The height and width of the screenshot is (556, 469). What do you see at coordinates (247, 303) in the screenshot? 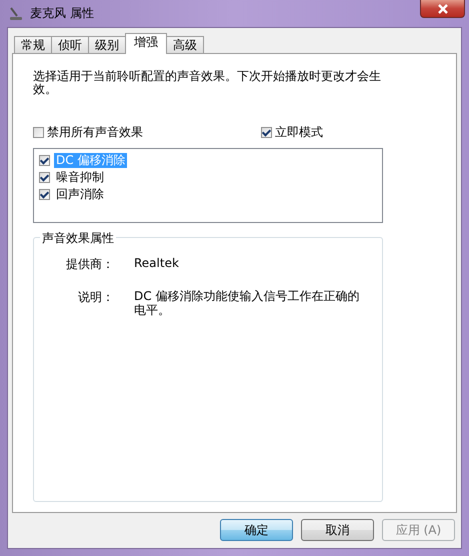
I see `property-value: DC 偏移消除功能使输入信号工作在正确的电平。` at bounding box center [247, 303].